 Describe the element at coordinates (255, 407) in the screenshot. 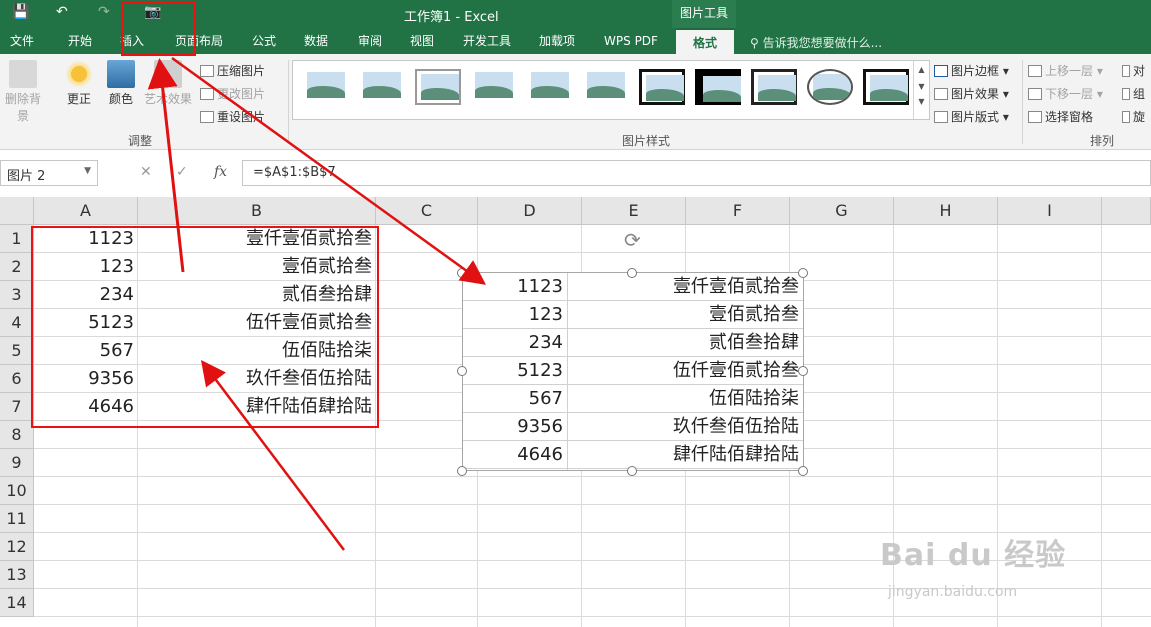

I see `cell-b: 肆仟陆佰肆拾陆` at that location.